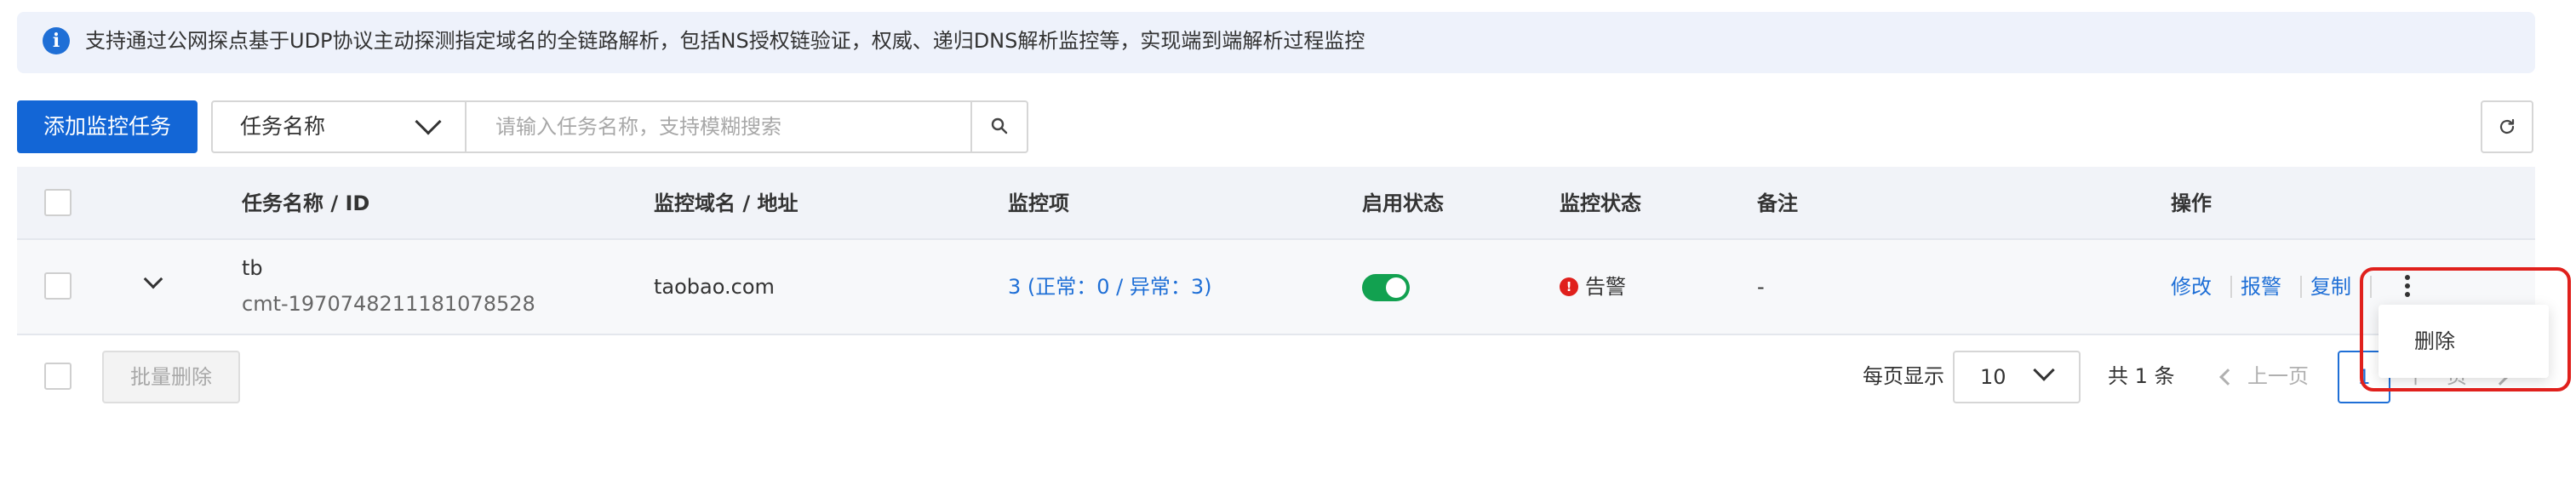  Describe the element at coordinates (253, 268) in the screenshot. I see `task-name: tb` at that location.